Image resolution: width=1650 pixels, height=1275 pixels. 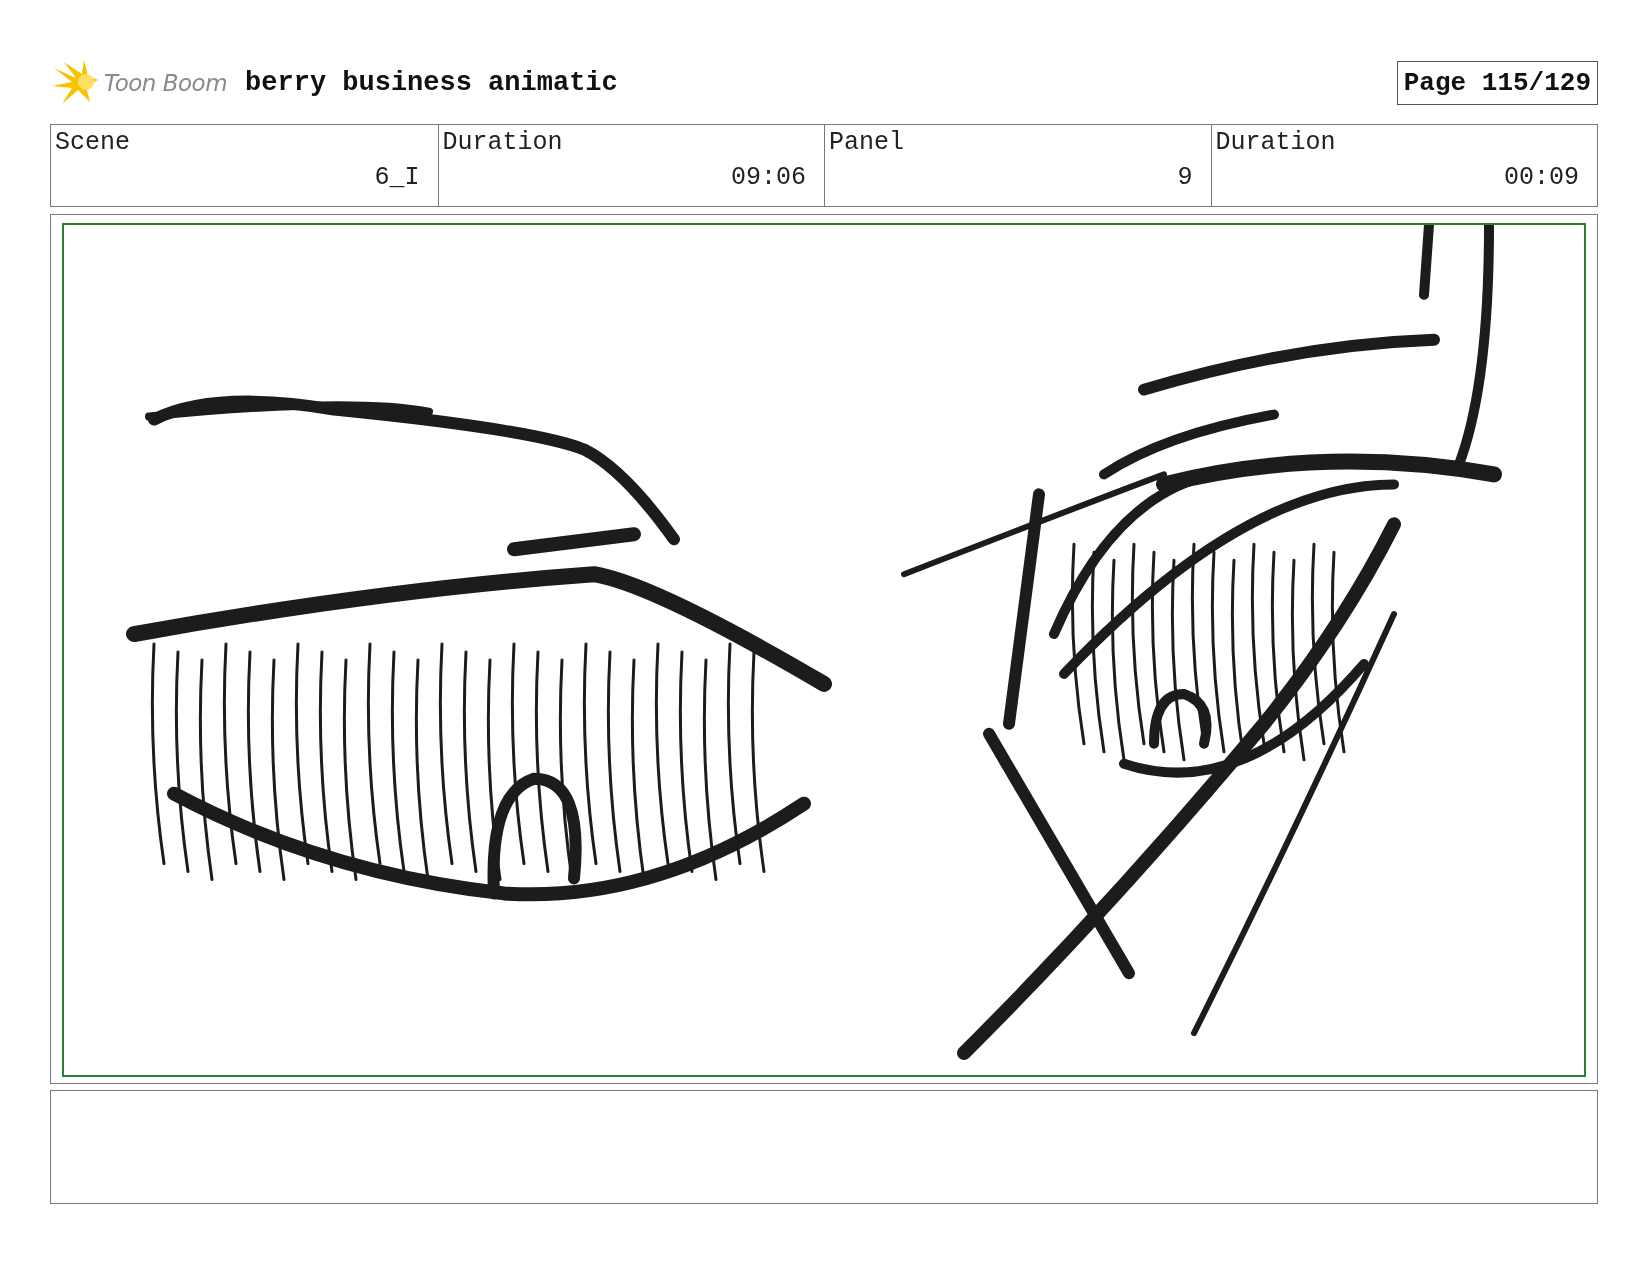 What do you see at coordinates (866, 142) in the screenshot?
I see `field-label: Panel` at bounding box center [866, 142].